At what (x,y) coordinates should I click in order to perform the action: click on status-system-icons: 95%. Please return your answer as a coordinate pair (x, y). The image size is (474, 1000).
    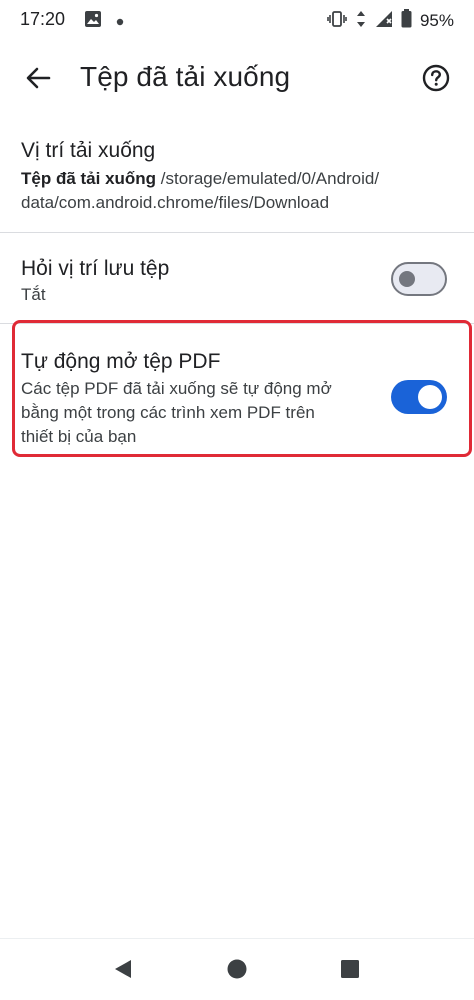
    Looking at the image, I should click on (390, 21).